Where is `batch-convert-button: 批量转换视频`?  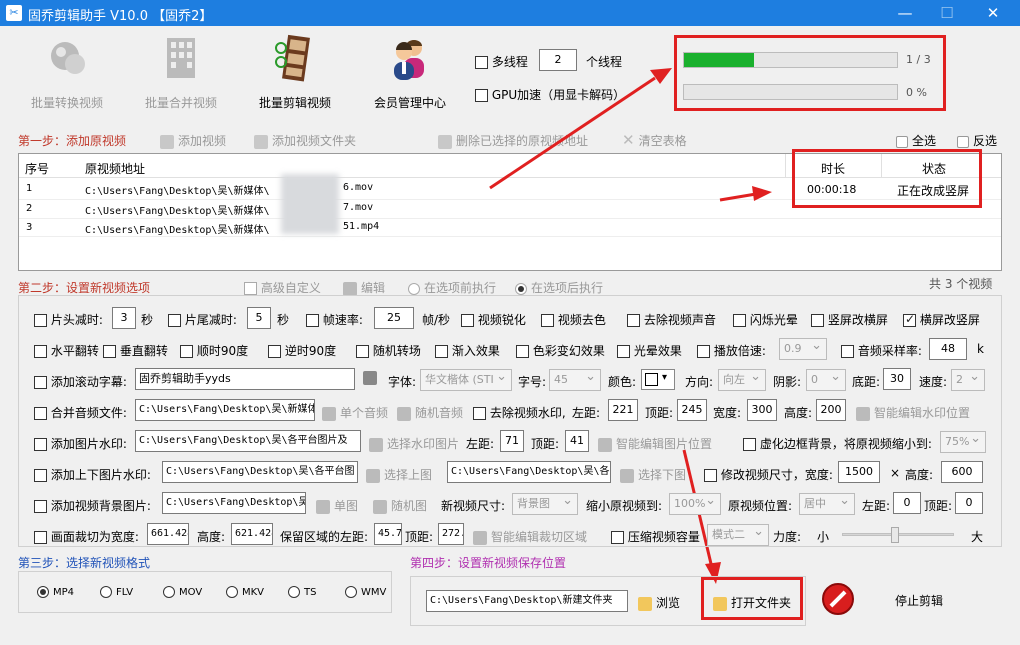
batch-convert-button: 批量转换视频 is located at coordinates (67, 74).